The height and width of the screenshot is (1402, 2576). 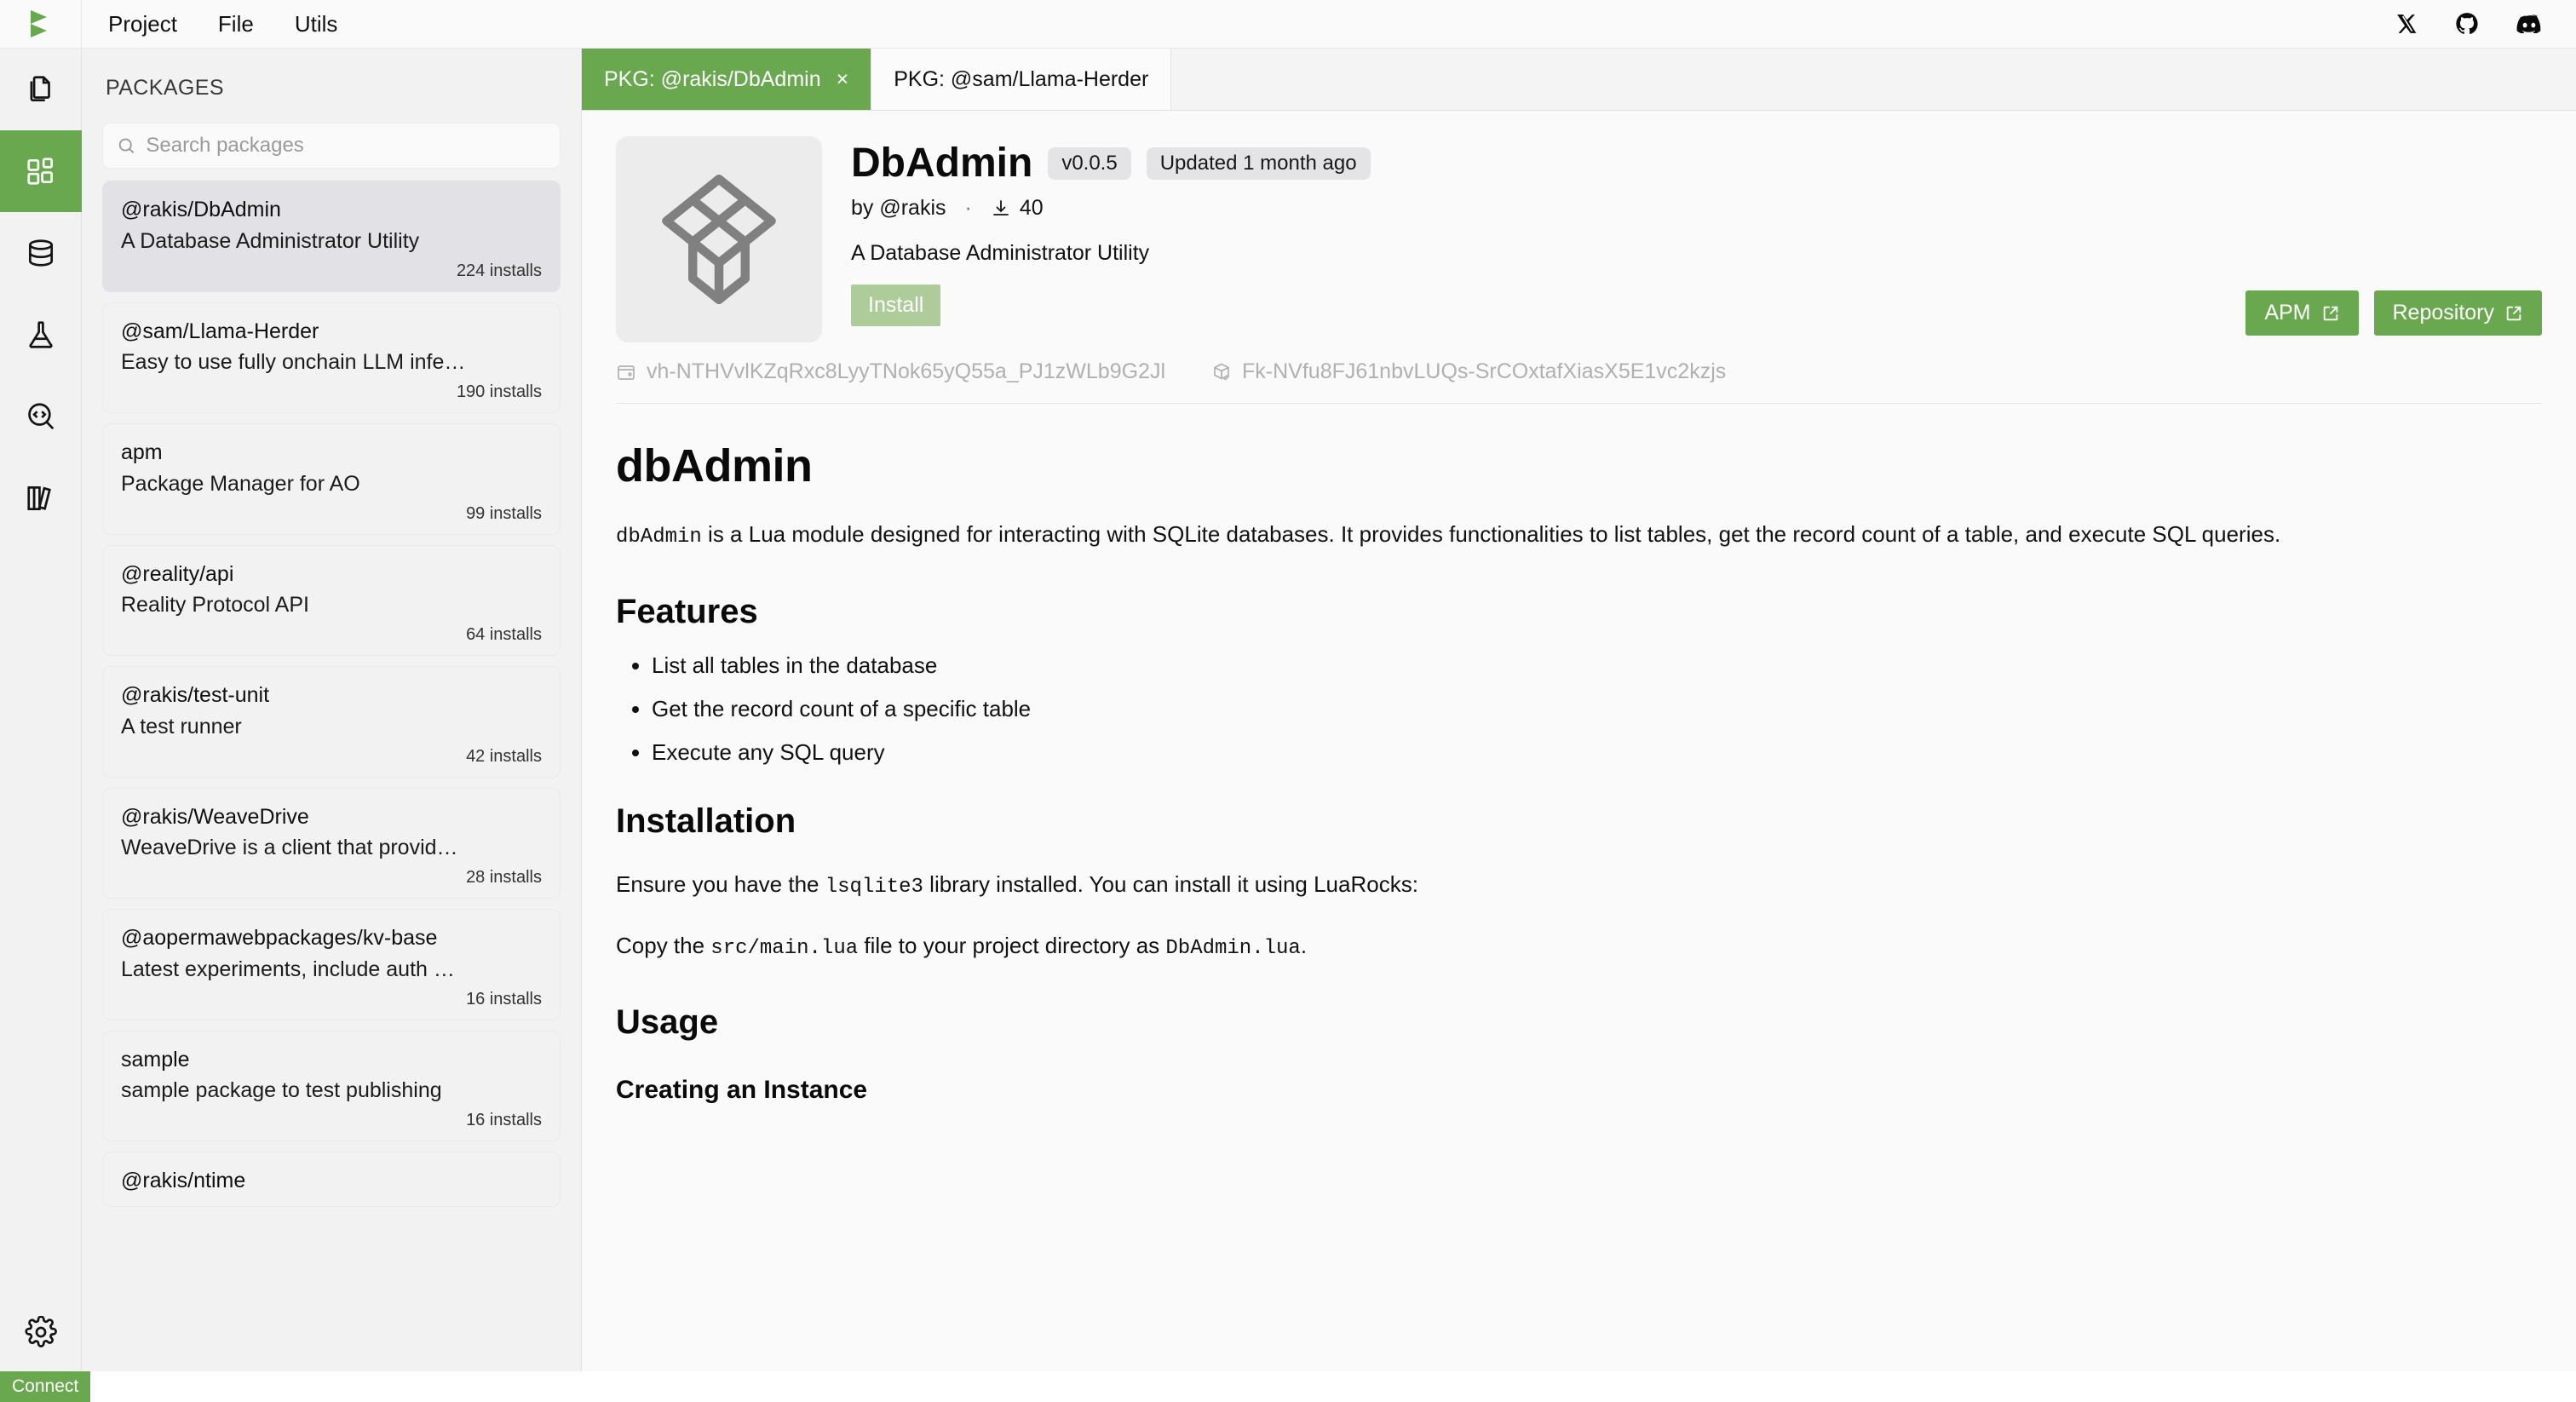 What do you see at coordinates (899, 208) in the screenshot?
I see `package-author: by @rakis` at bounding box center [899, 208].